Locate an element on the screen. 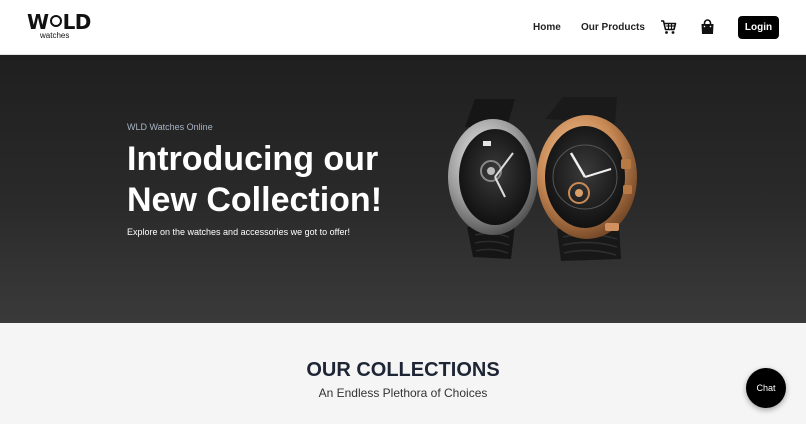 The image size is (806, 424). brand-logo: W LD watches is located at coordinates (59, 26).